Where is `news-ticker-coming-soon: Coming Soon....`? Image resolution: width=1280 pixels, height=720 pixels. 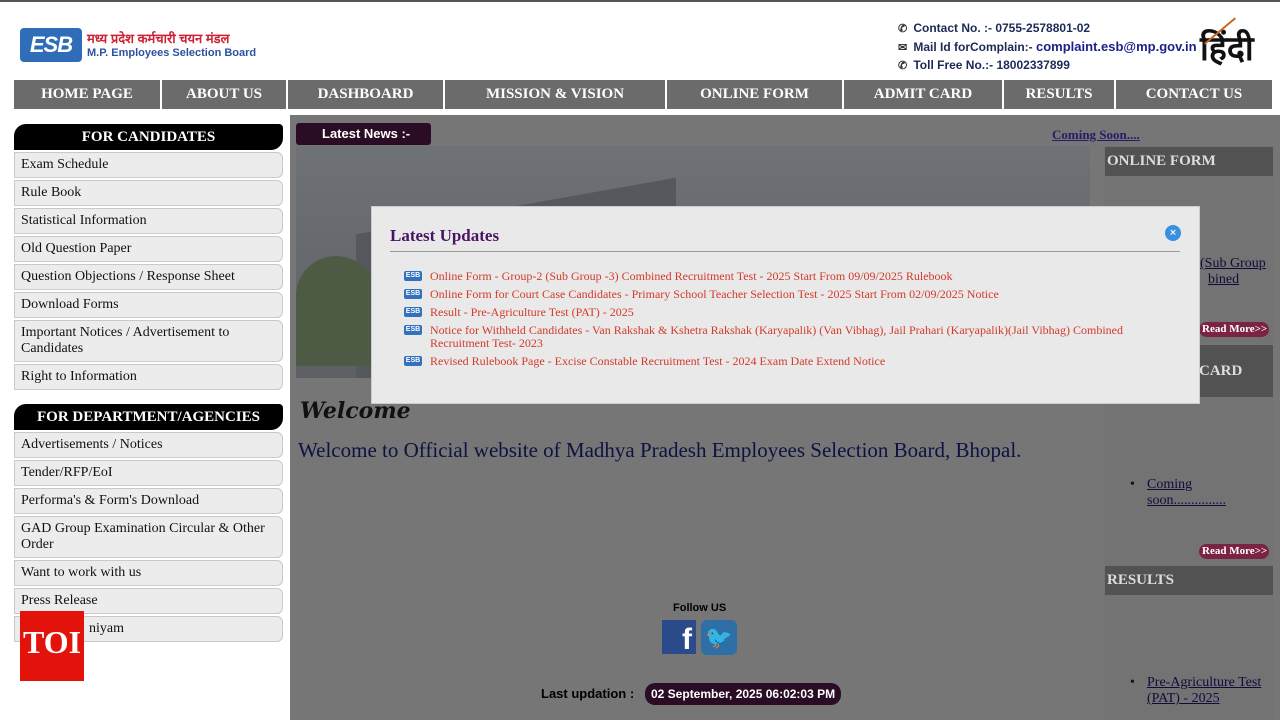 news-ticker-coming-soon: Coming Soon.... is located at coordinates (1096, 135).